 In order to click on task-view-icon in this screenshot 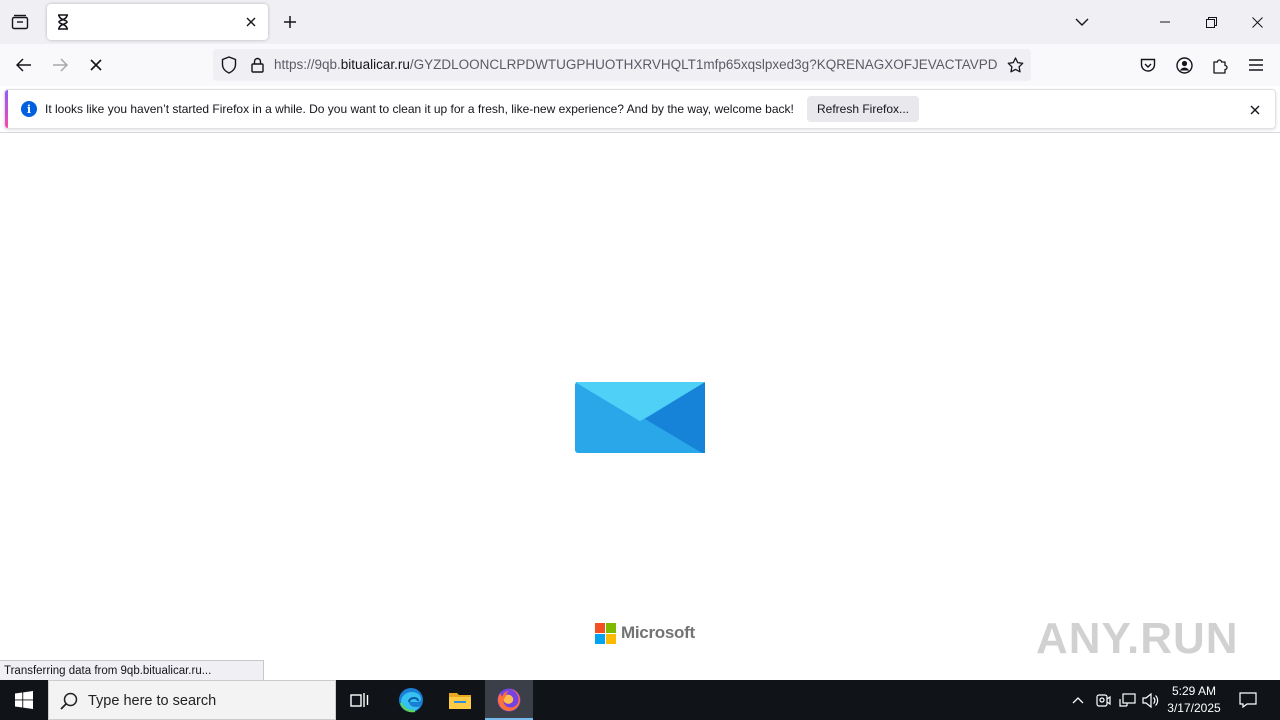, I will do `click(359, 700)`.